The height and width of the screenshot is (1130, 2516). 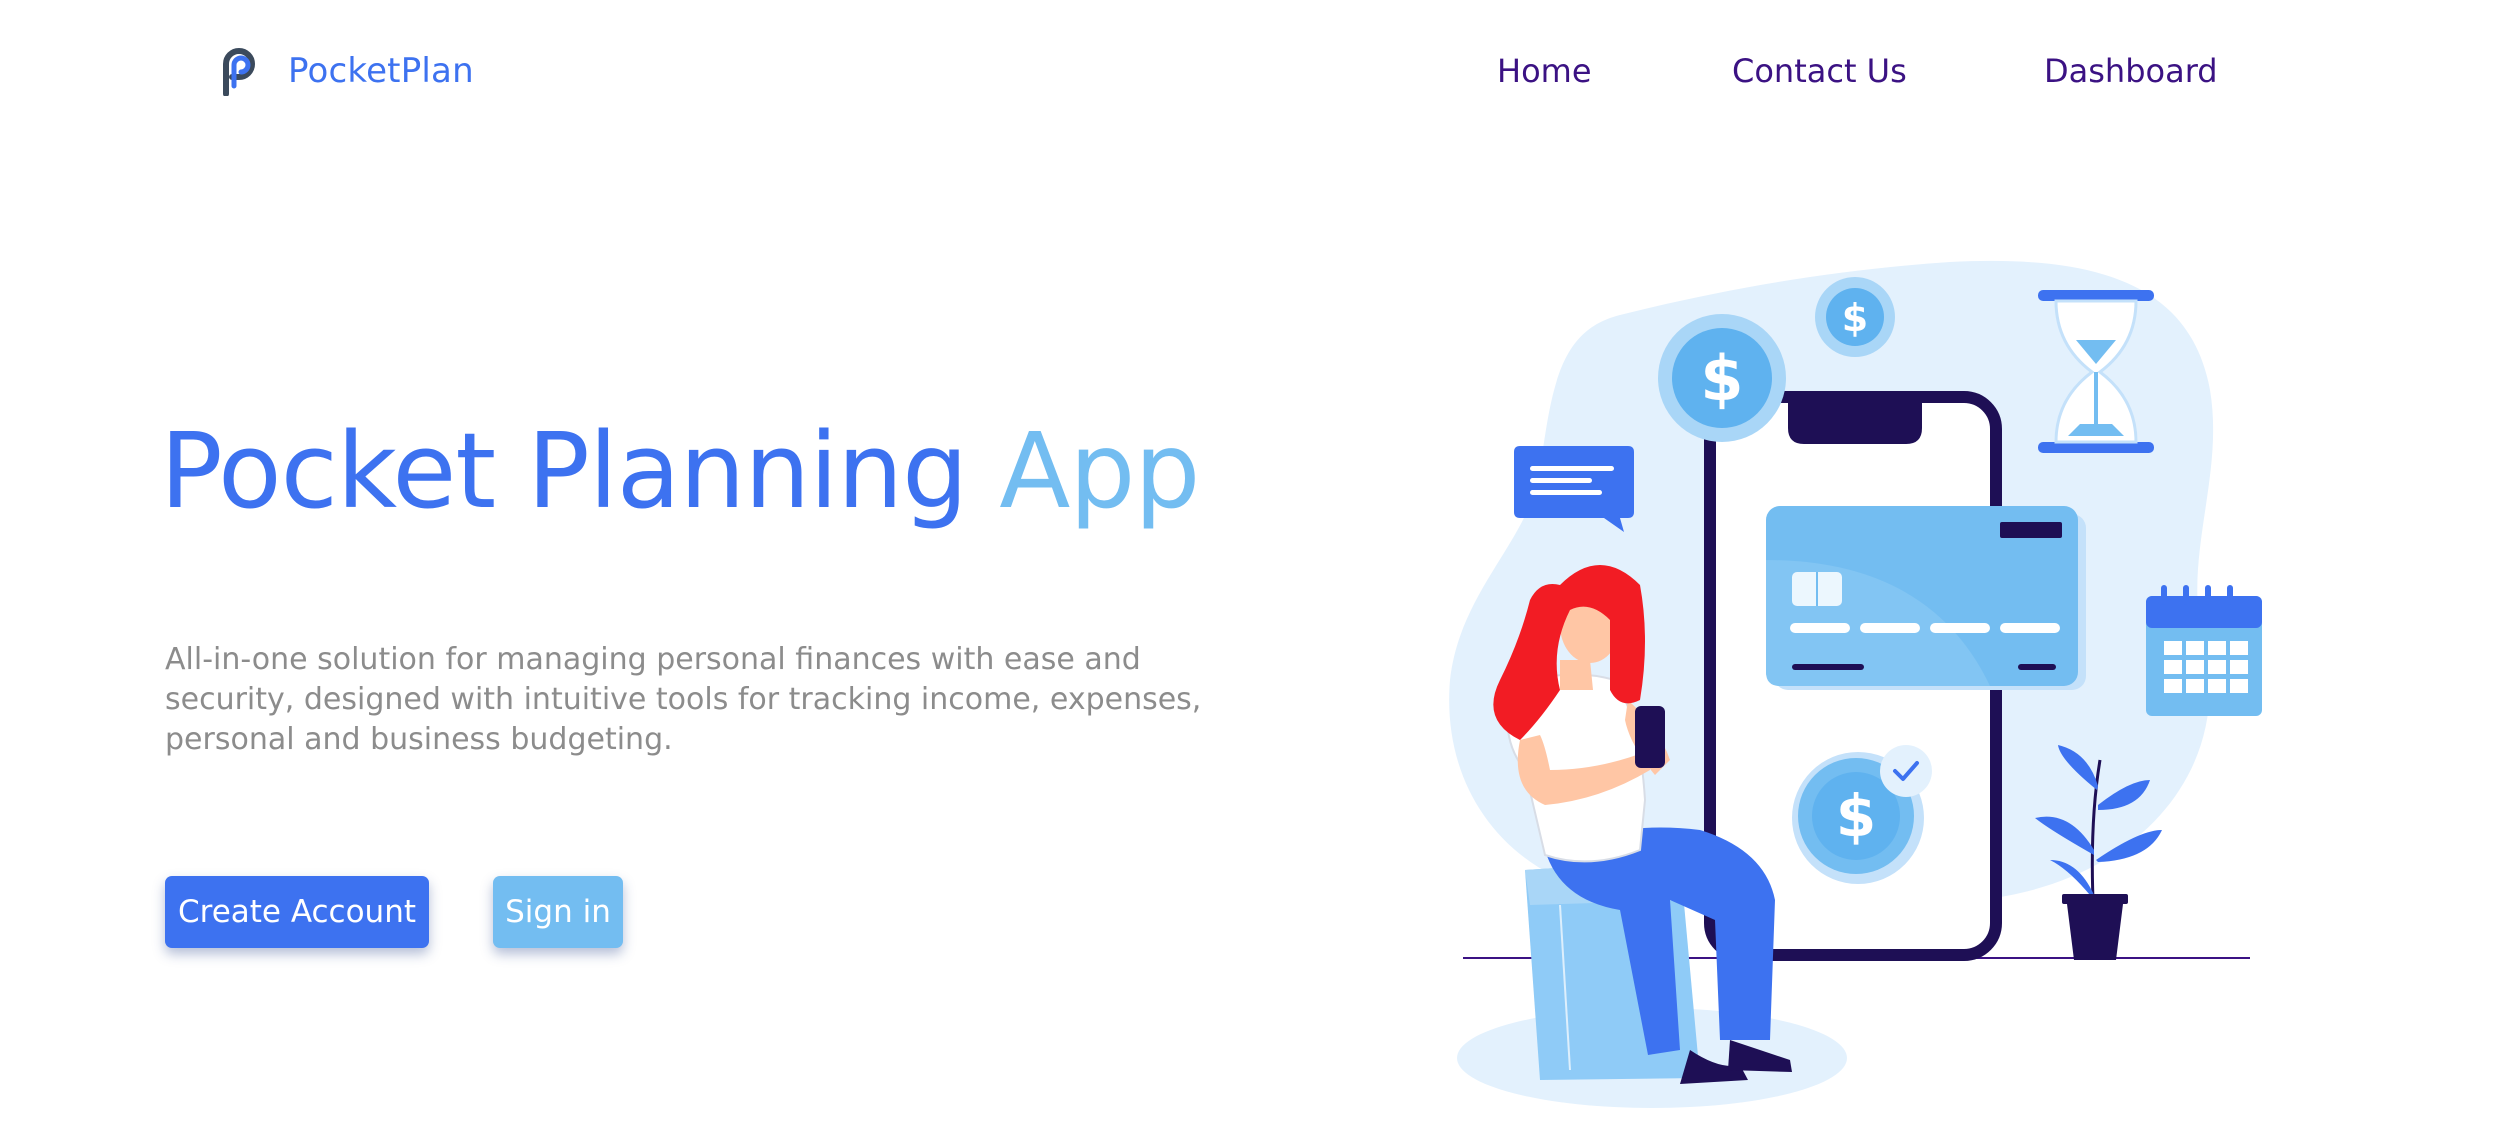 I want to click on calendar-icon, so click(x=2204, y=650).